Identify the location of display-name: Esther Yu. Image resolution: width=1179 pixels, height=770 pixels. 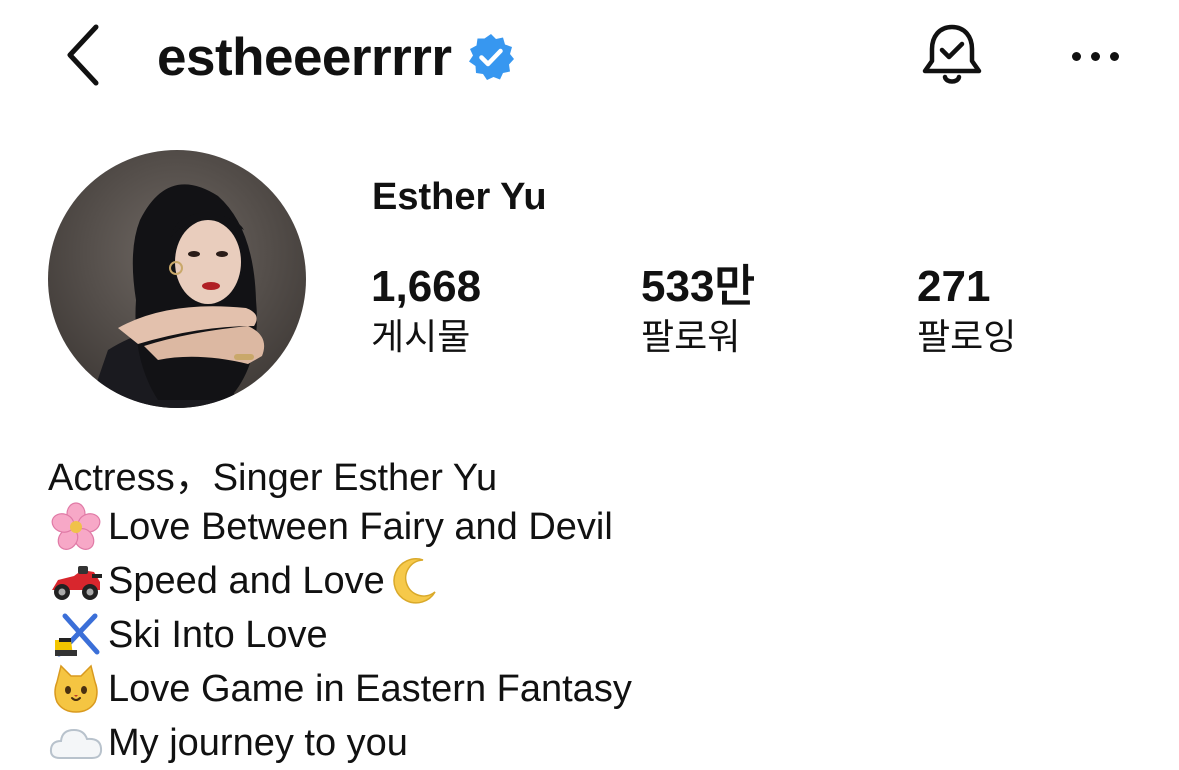
(459, 197).